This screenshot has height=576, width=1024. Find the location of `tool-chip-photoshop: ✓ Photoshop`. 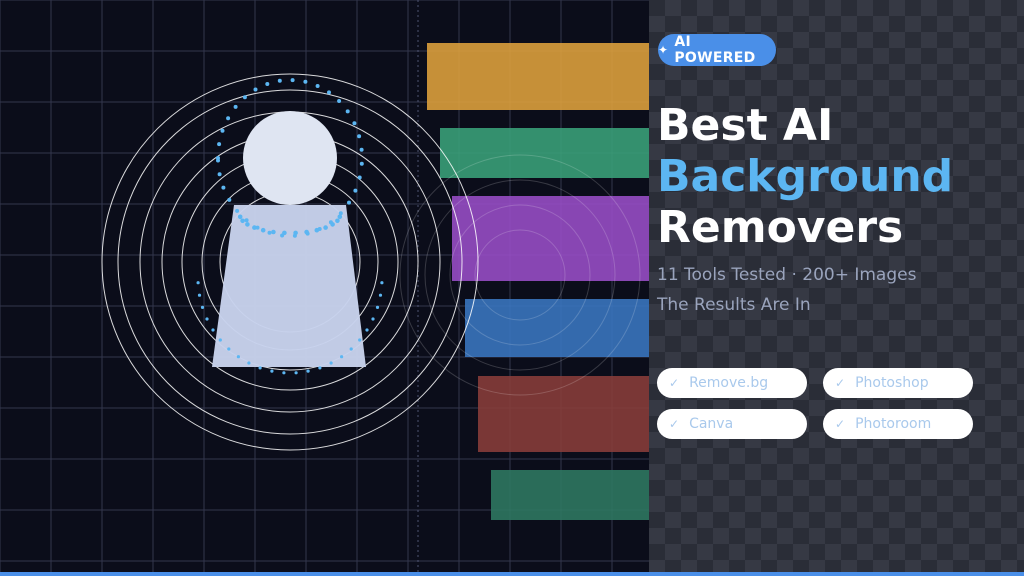

tool-chip-photoshop: ✓ Photoshop is located at coordinates (898, 383).